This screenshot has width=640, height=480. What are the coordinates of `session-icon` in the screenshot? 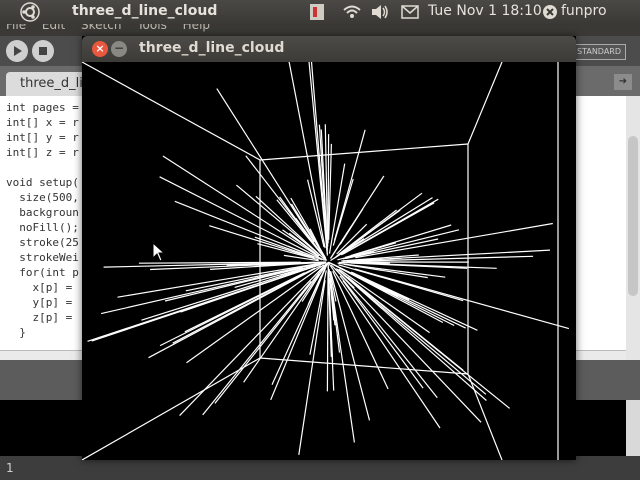 It's located at (550, 12).